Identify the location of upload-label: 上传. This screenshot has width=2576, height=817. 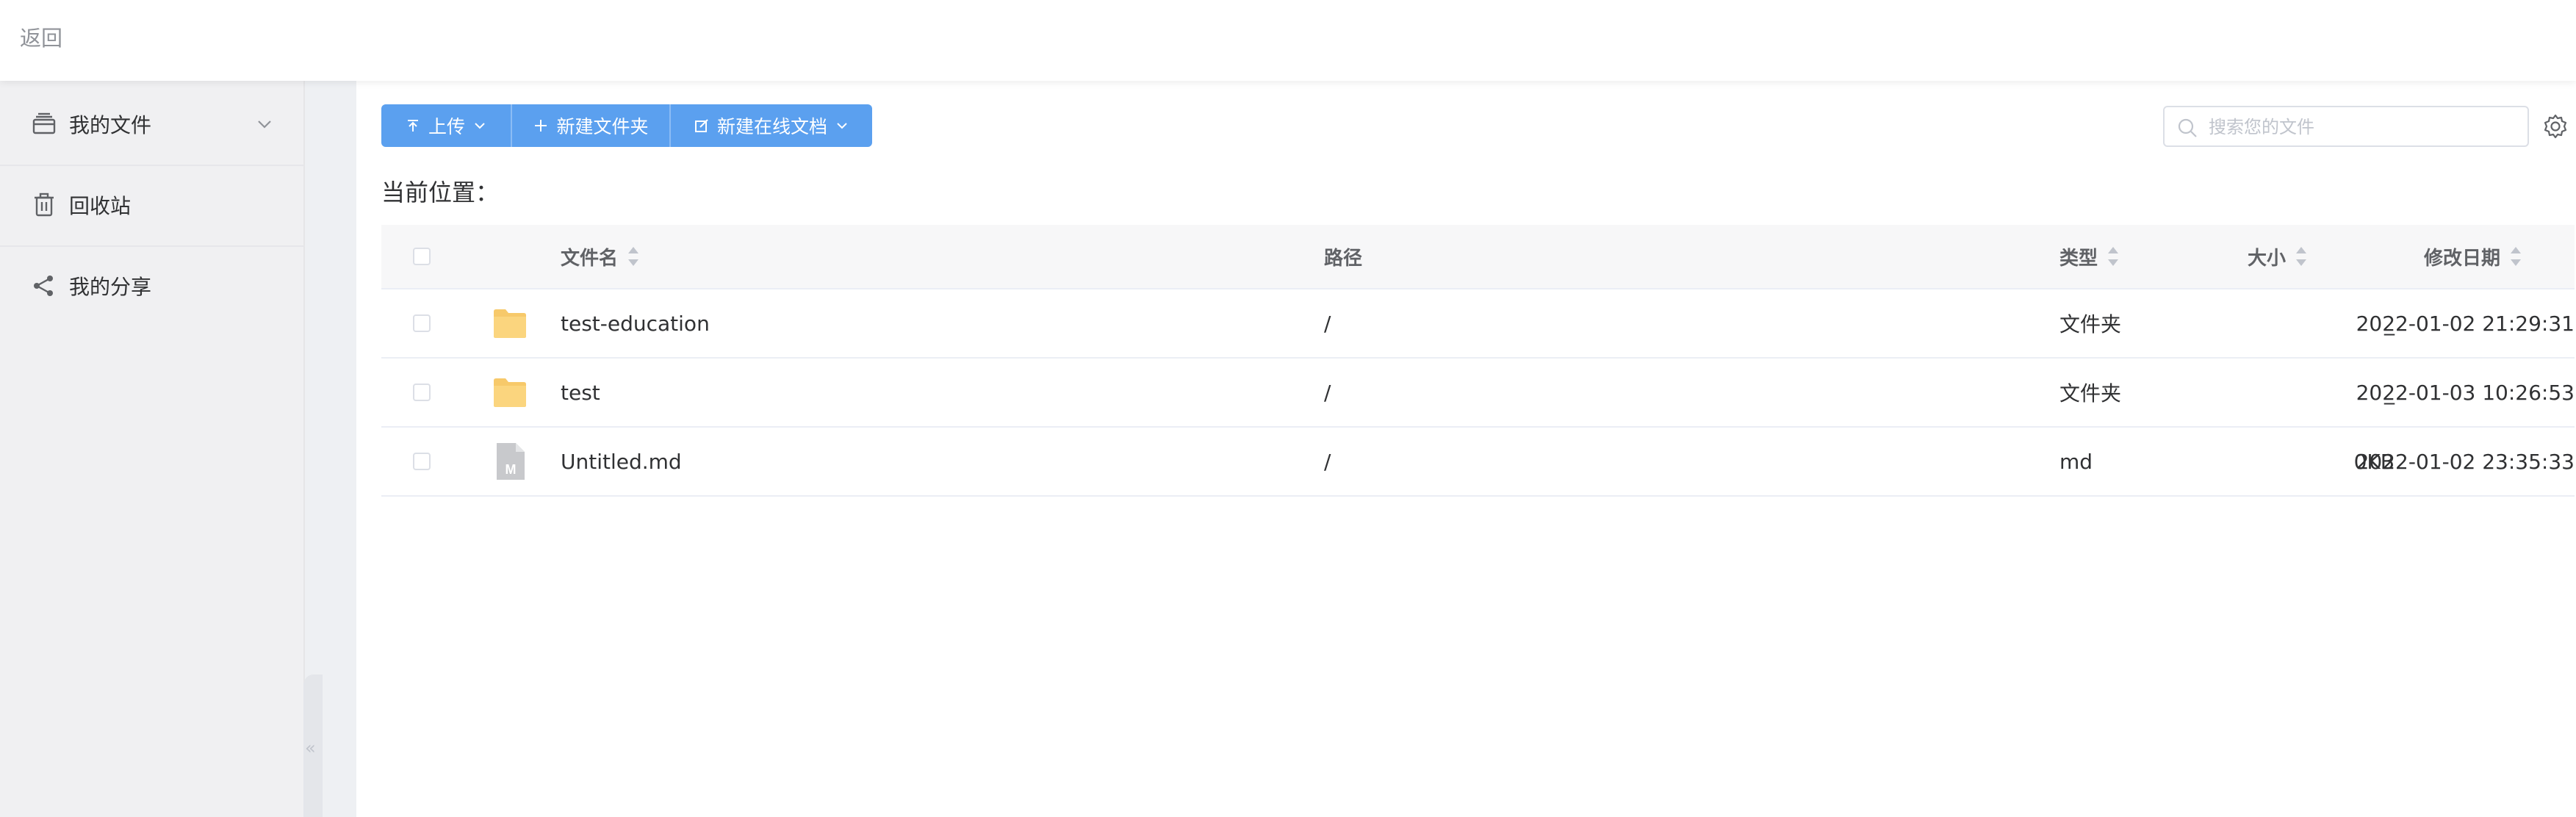
(446, 126).